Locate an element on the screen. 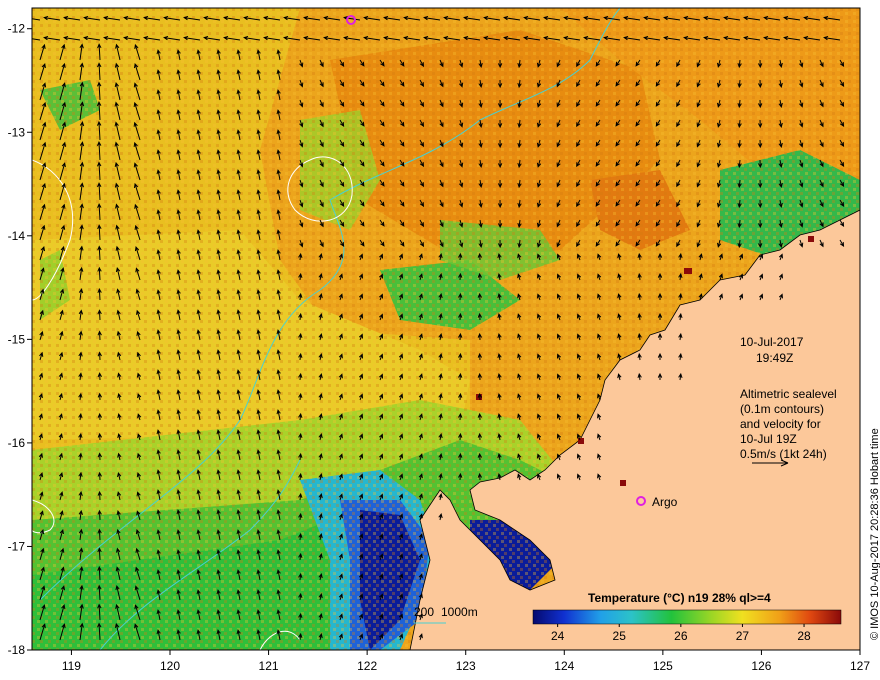  annotation-line: Altimetric sealevel is located at coordinates (788, 394).